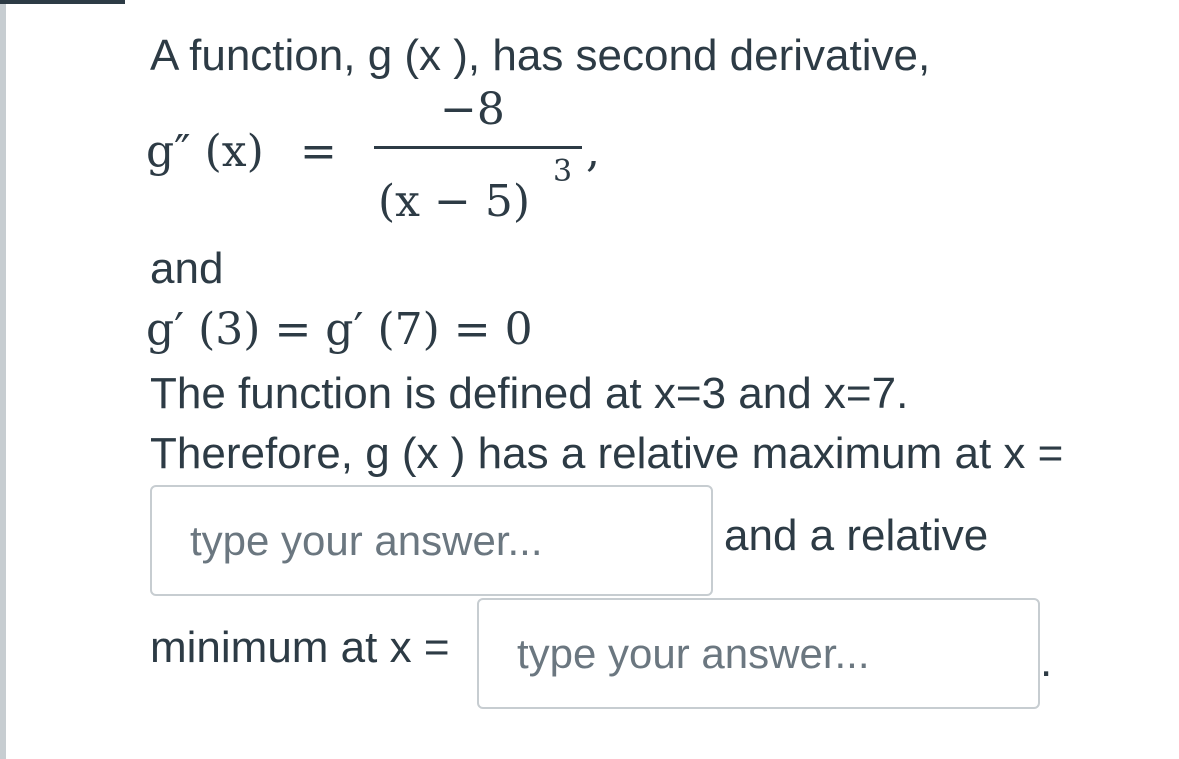 This screenshot has width=1179, height=759. Describe the element at coordinates (758, 653) in the screenshot. I see `min-answer-input` at that location.